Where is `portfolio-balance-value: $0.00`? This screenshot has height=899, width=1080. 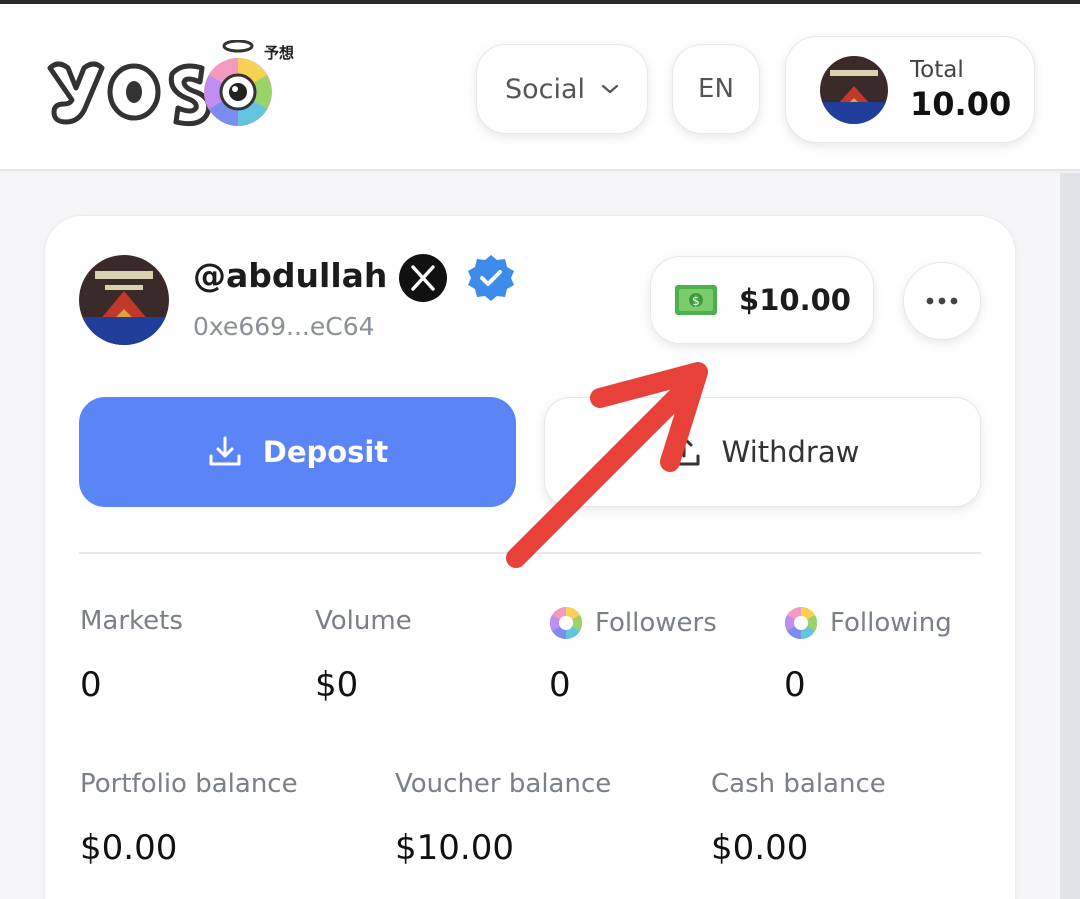 portfolio-balance-value: $0.00 is located at coordinates (129, 848).